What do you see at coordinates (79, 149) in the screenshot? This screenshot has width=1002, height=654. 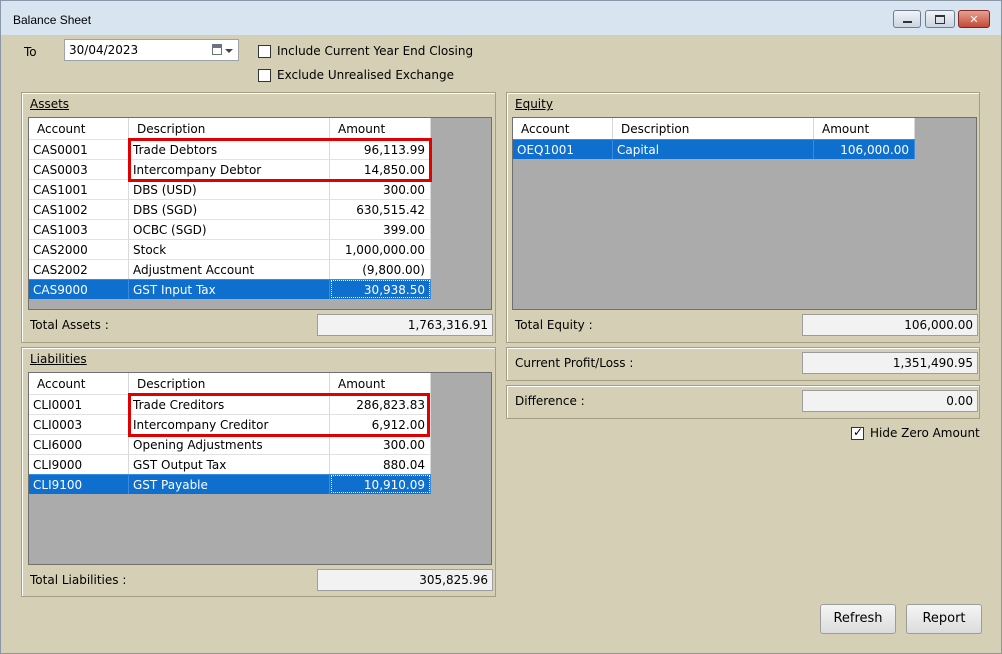 I see `account-cell: CAS0001` at bounding box center [79, 149].